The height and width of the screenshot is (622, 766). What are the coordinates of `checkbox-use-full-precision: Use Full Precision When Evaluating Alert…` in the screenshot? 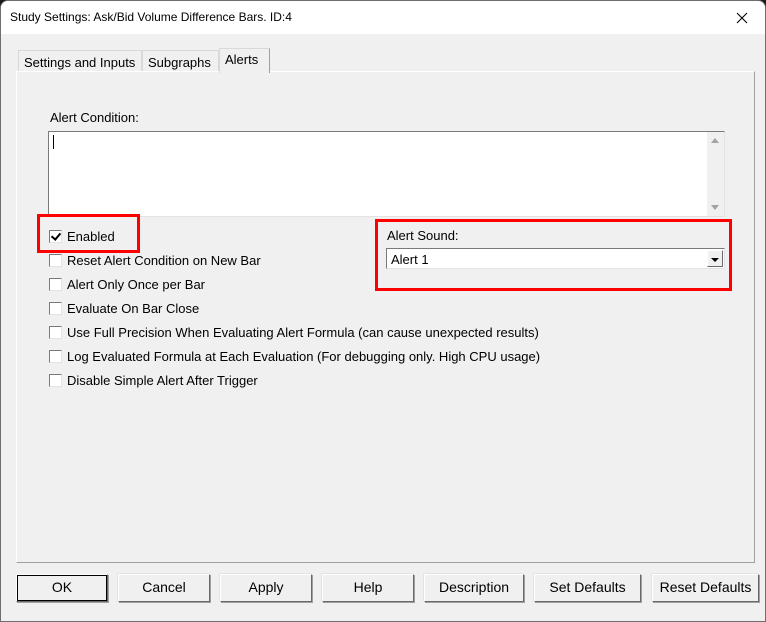 It's located at (294, 332).